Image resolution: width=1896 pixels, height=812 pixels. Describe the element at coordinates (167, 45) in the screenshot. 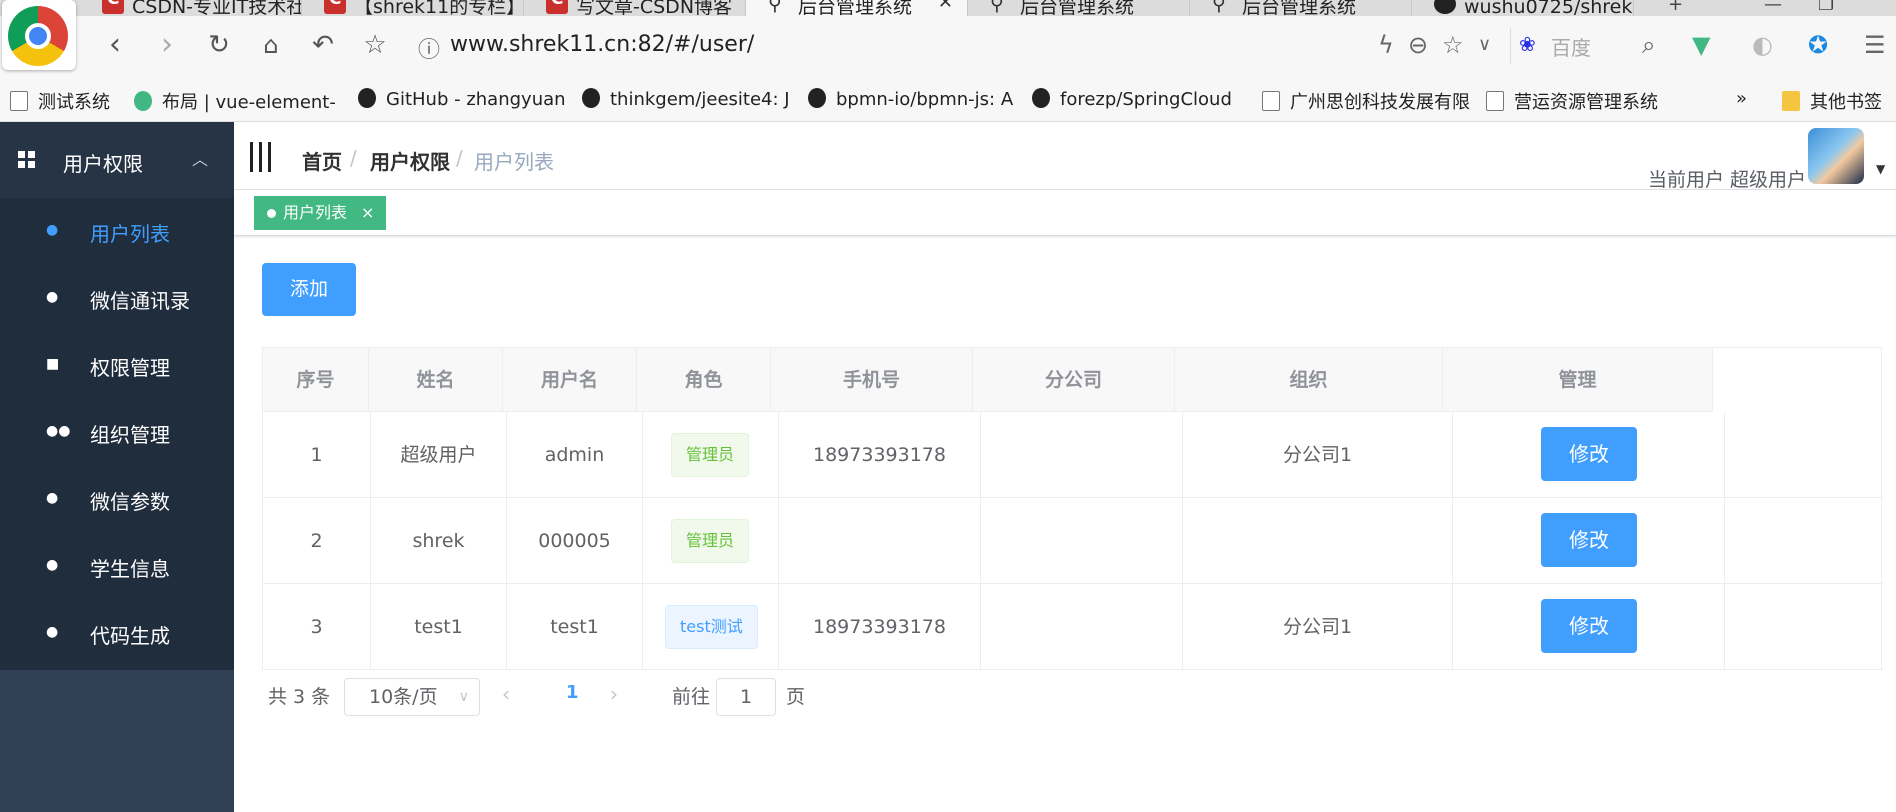

I see `forward-icon: ›` at that location.